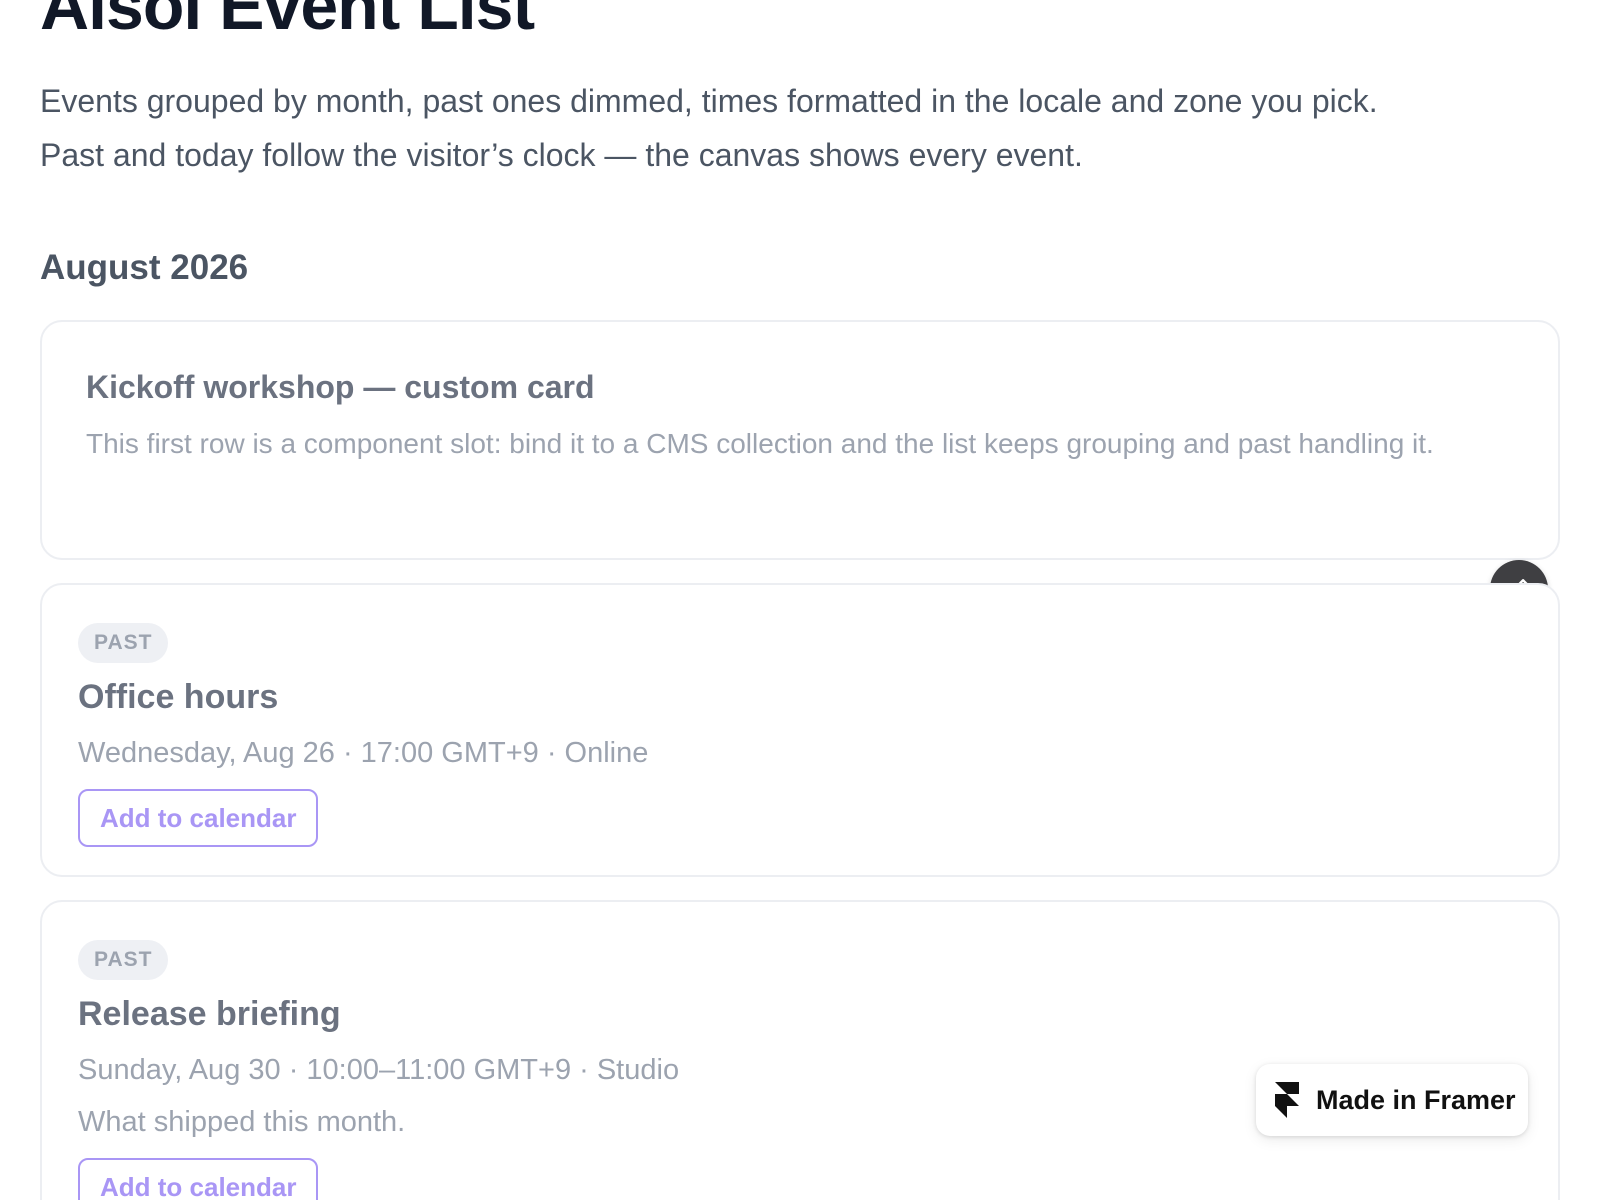 This screenshot has width=1600, height=1200. Describe the element at coordinates (287, 22) in the screenshot. I see `page-title: Aisoi Event List` at that location.